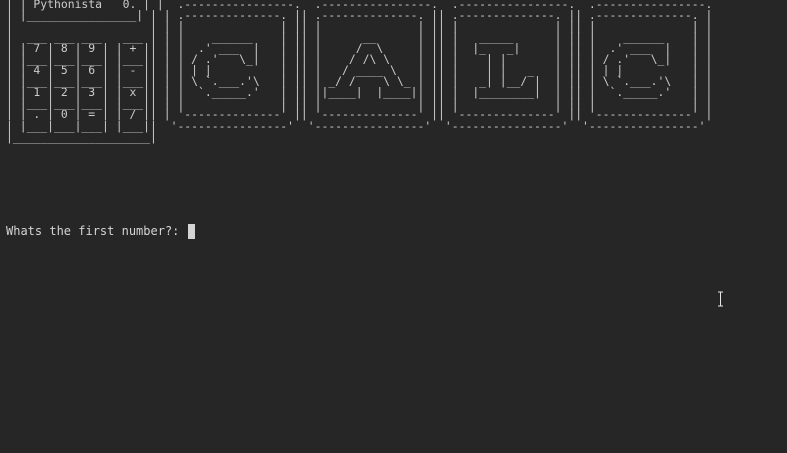 The width and height of the screenshot is (787, 453). I want to click on ibeam-cursor-icon, so click(720, 299).